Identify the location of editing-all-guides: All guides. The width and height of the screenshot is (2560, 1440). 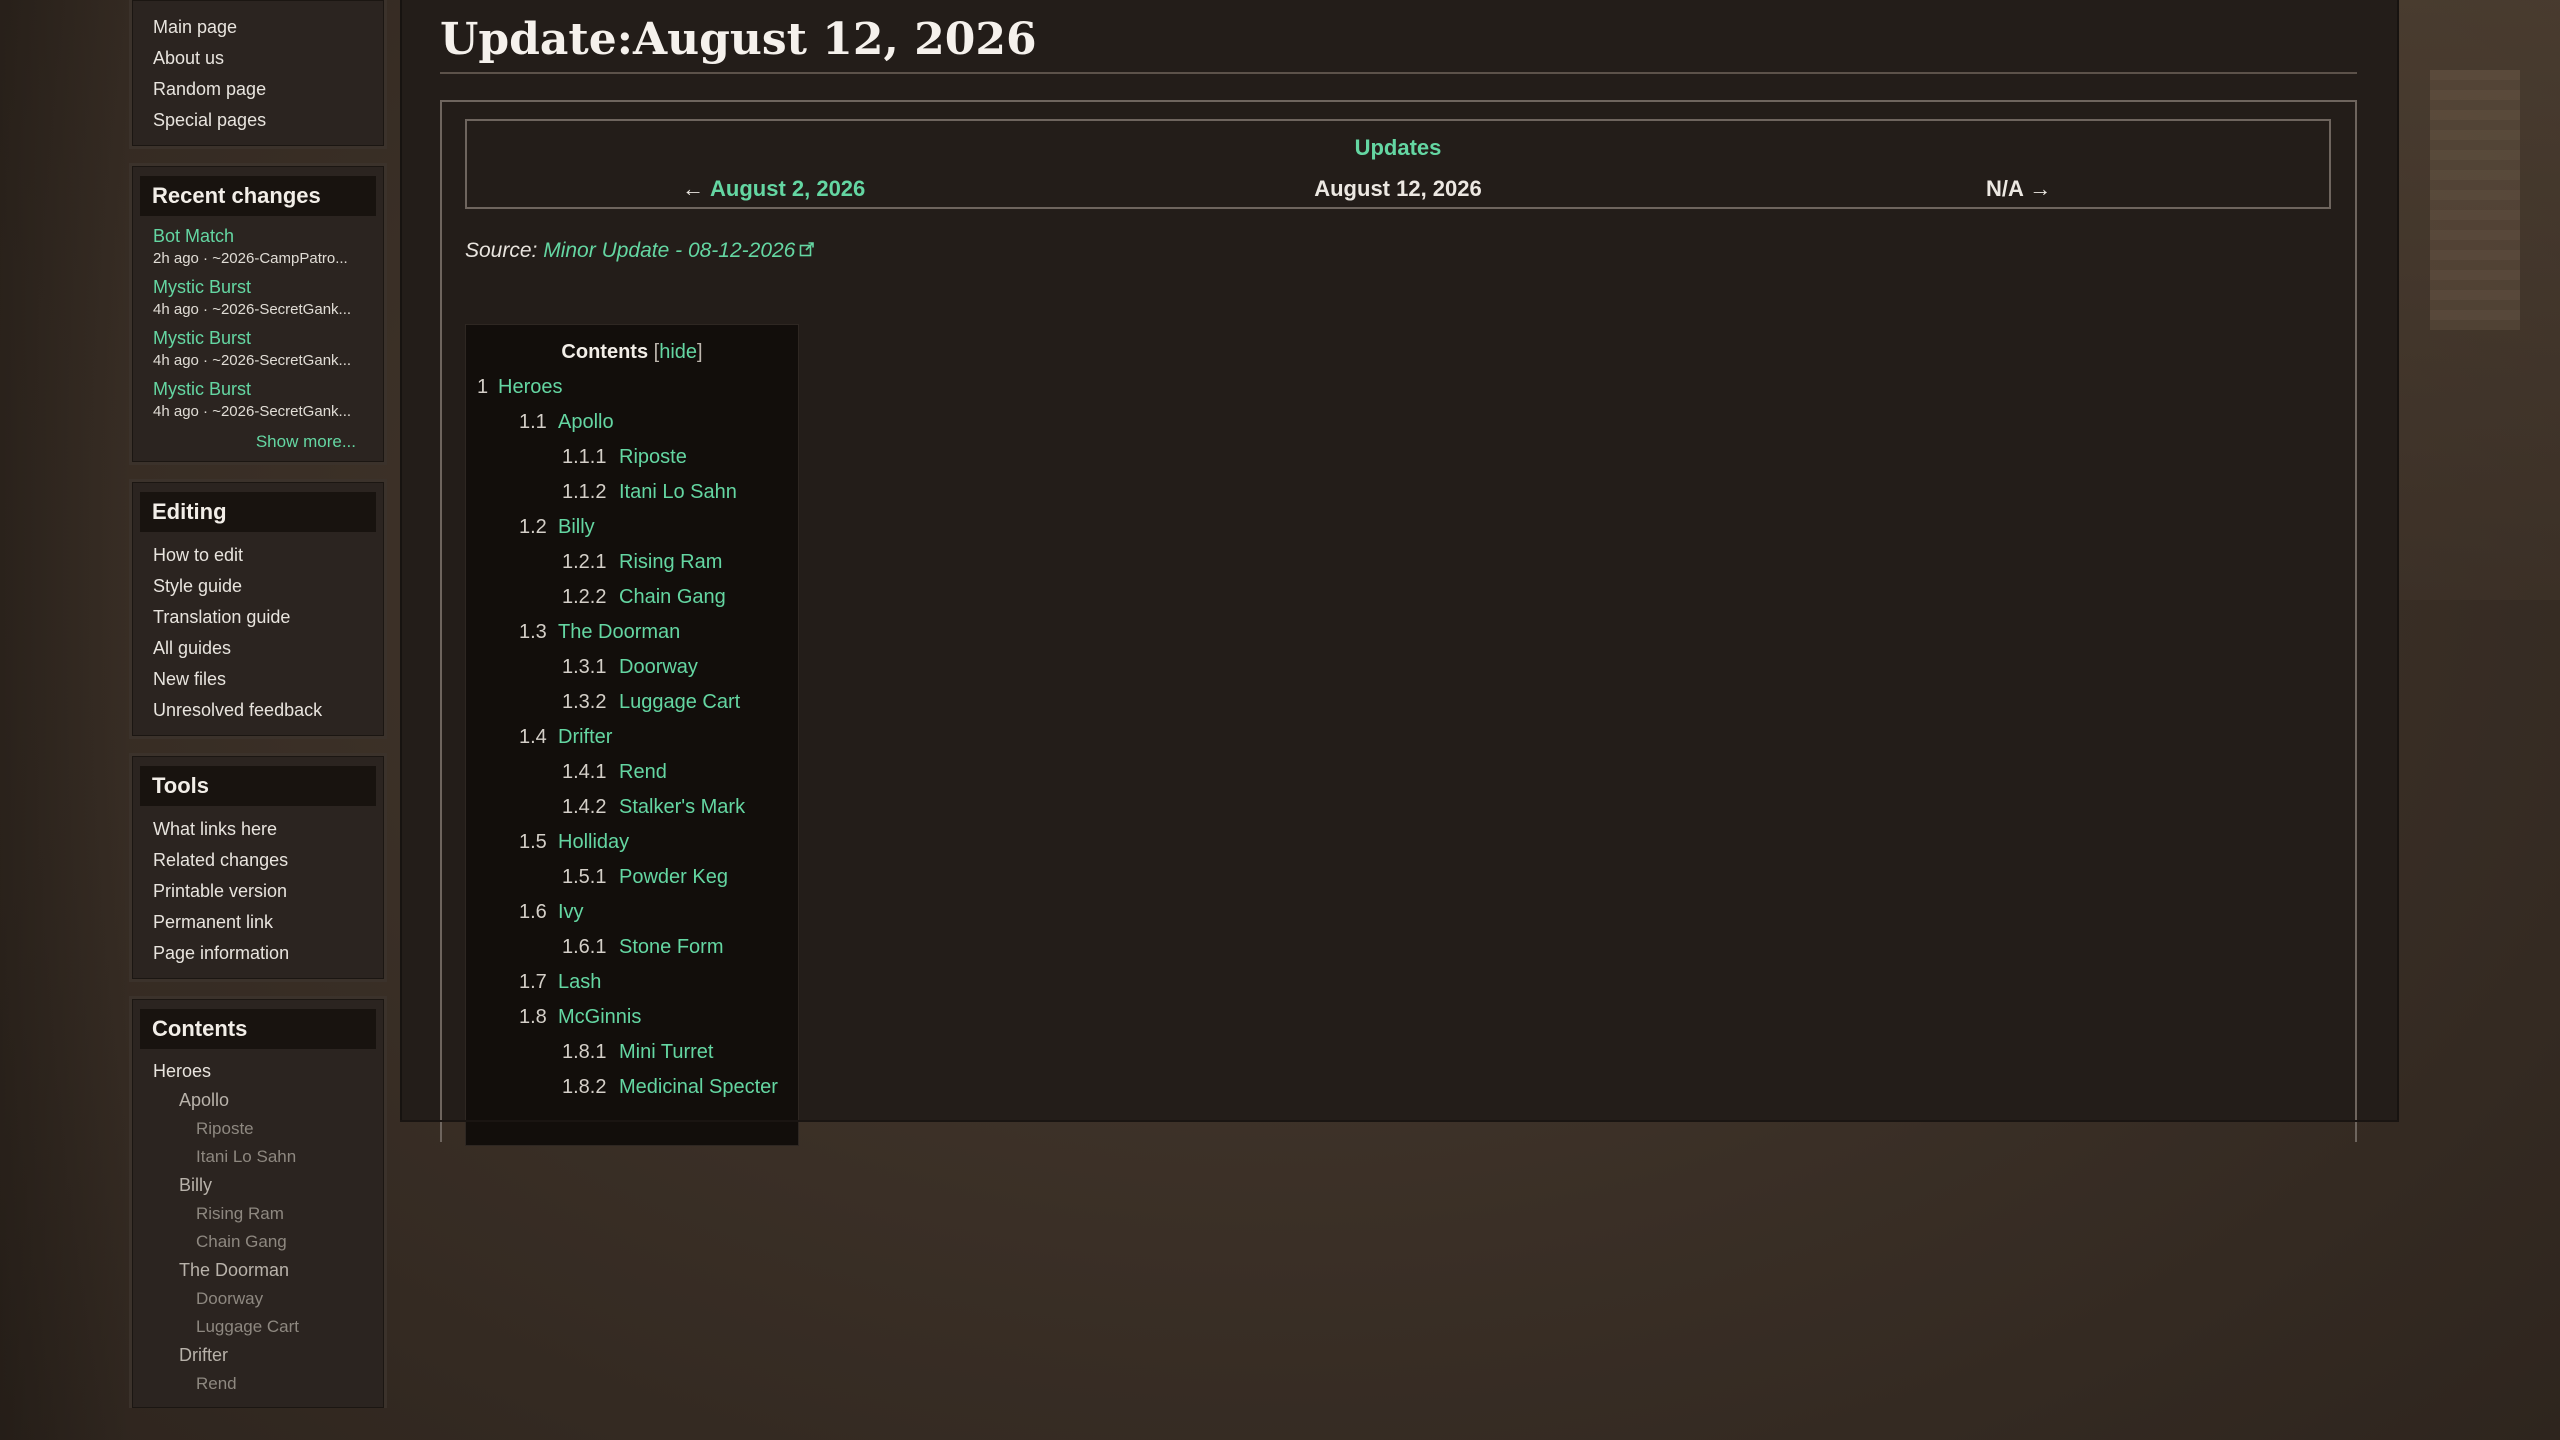
(264, 648).